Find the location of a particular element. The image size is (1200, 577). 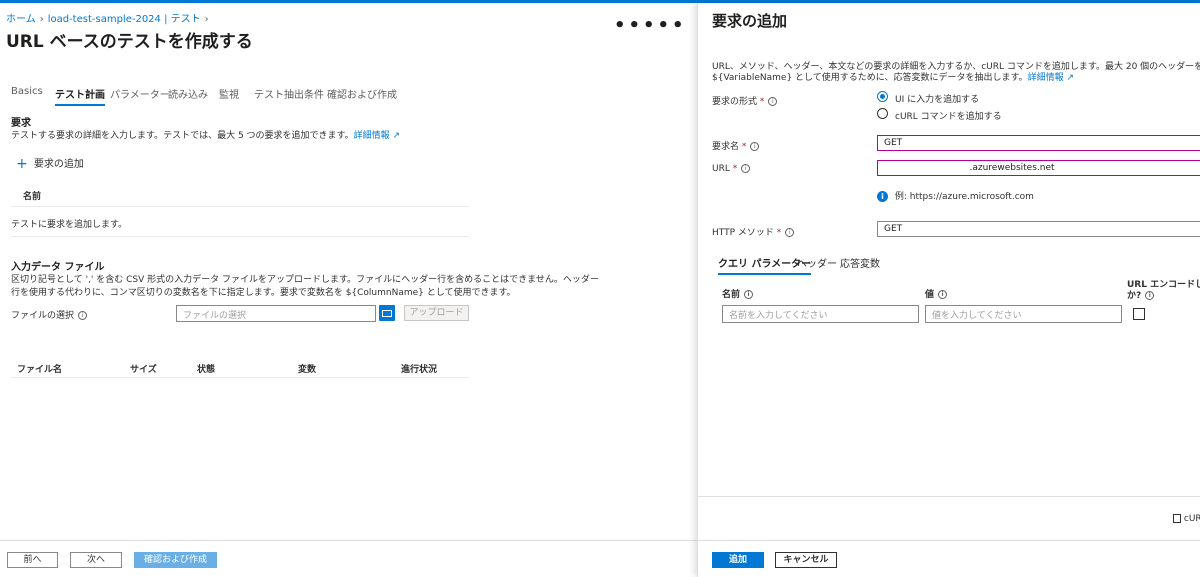

tab-load: 読み込み is located at coordinates (188, 93).